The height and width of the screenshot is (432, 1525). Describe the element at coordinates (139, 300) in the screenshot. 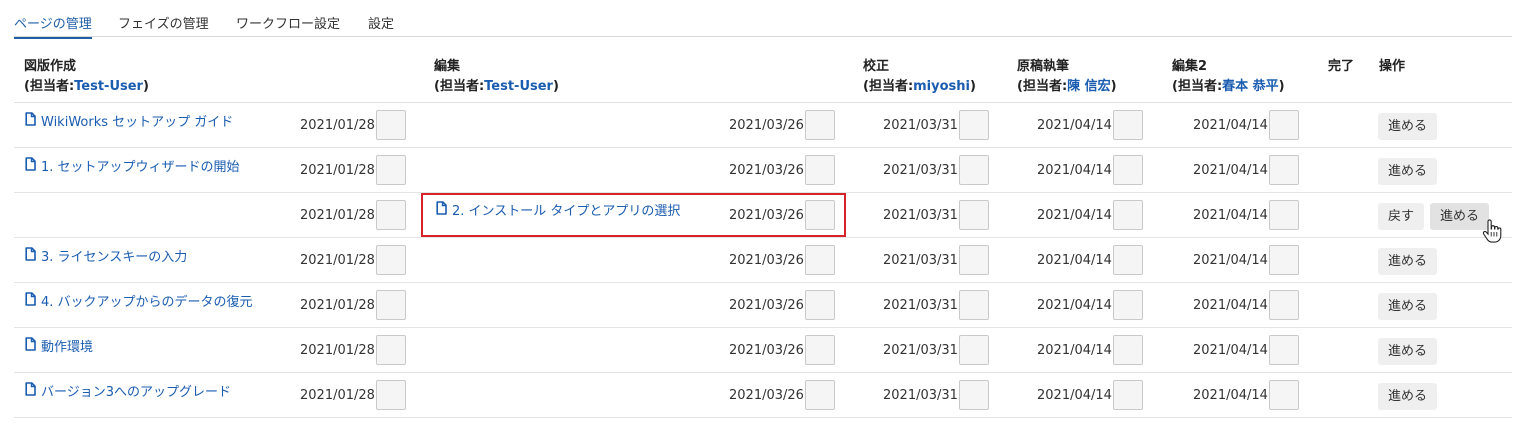

I see `page-link: 4. バックアップからのデータの復元` at that location.